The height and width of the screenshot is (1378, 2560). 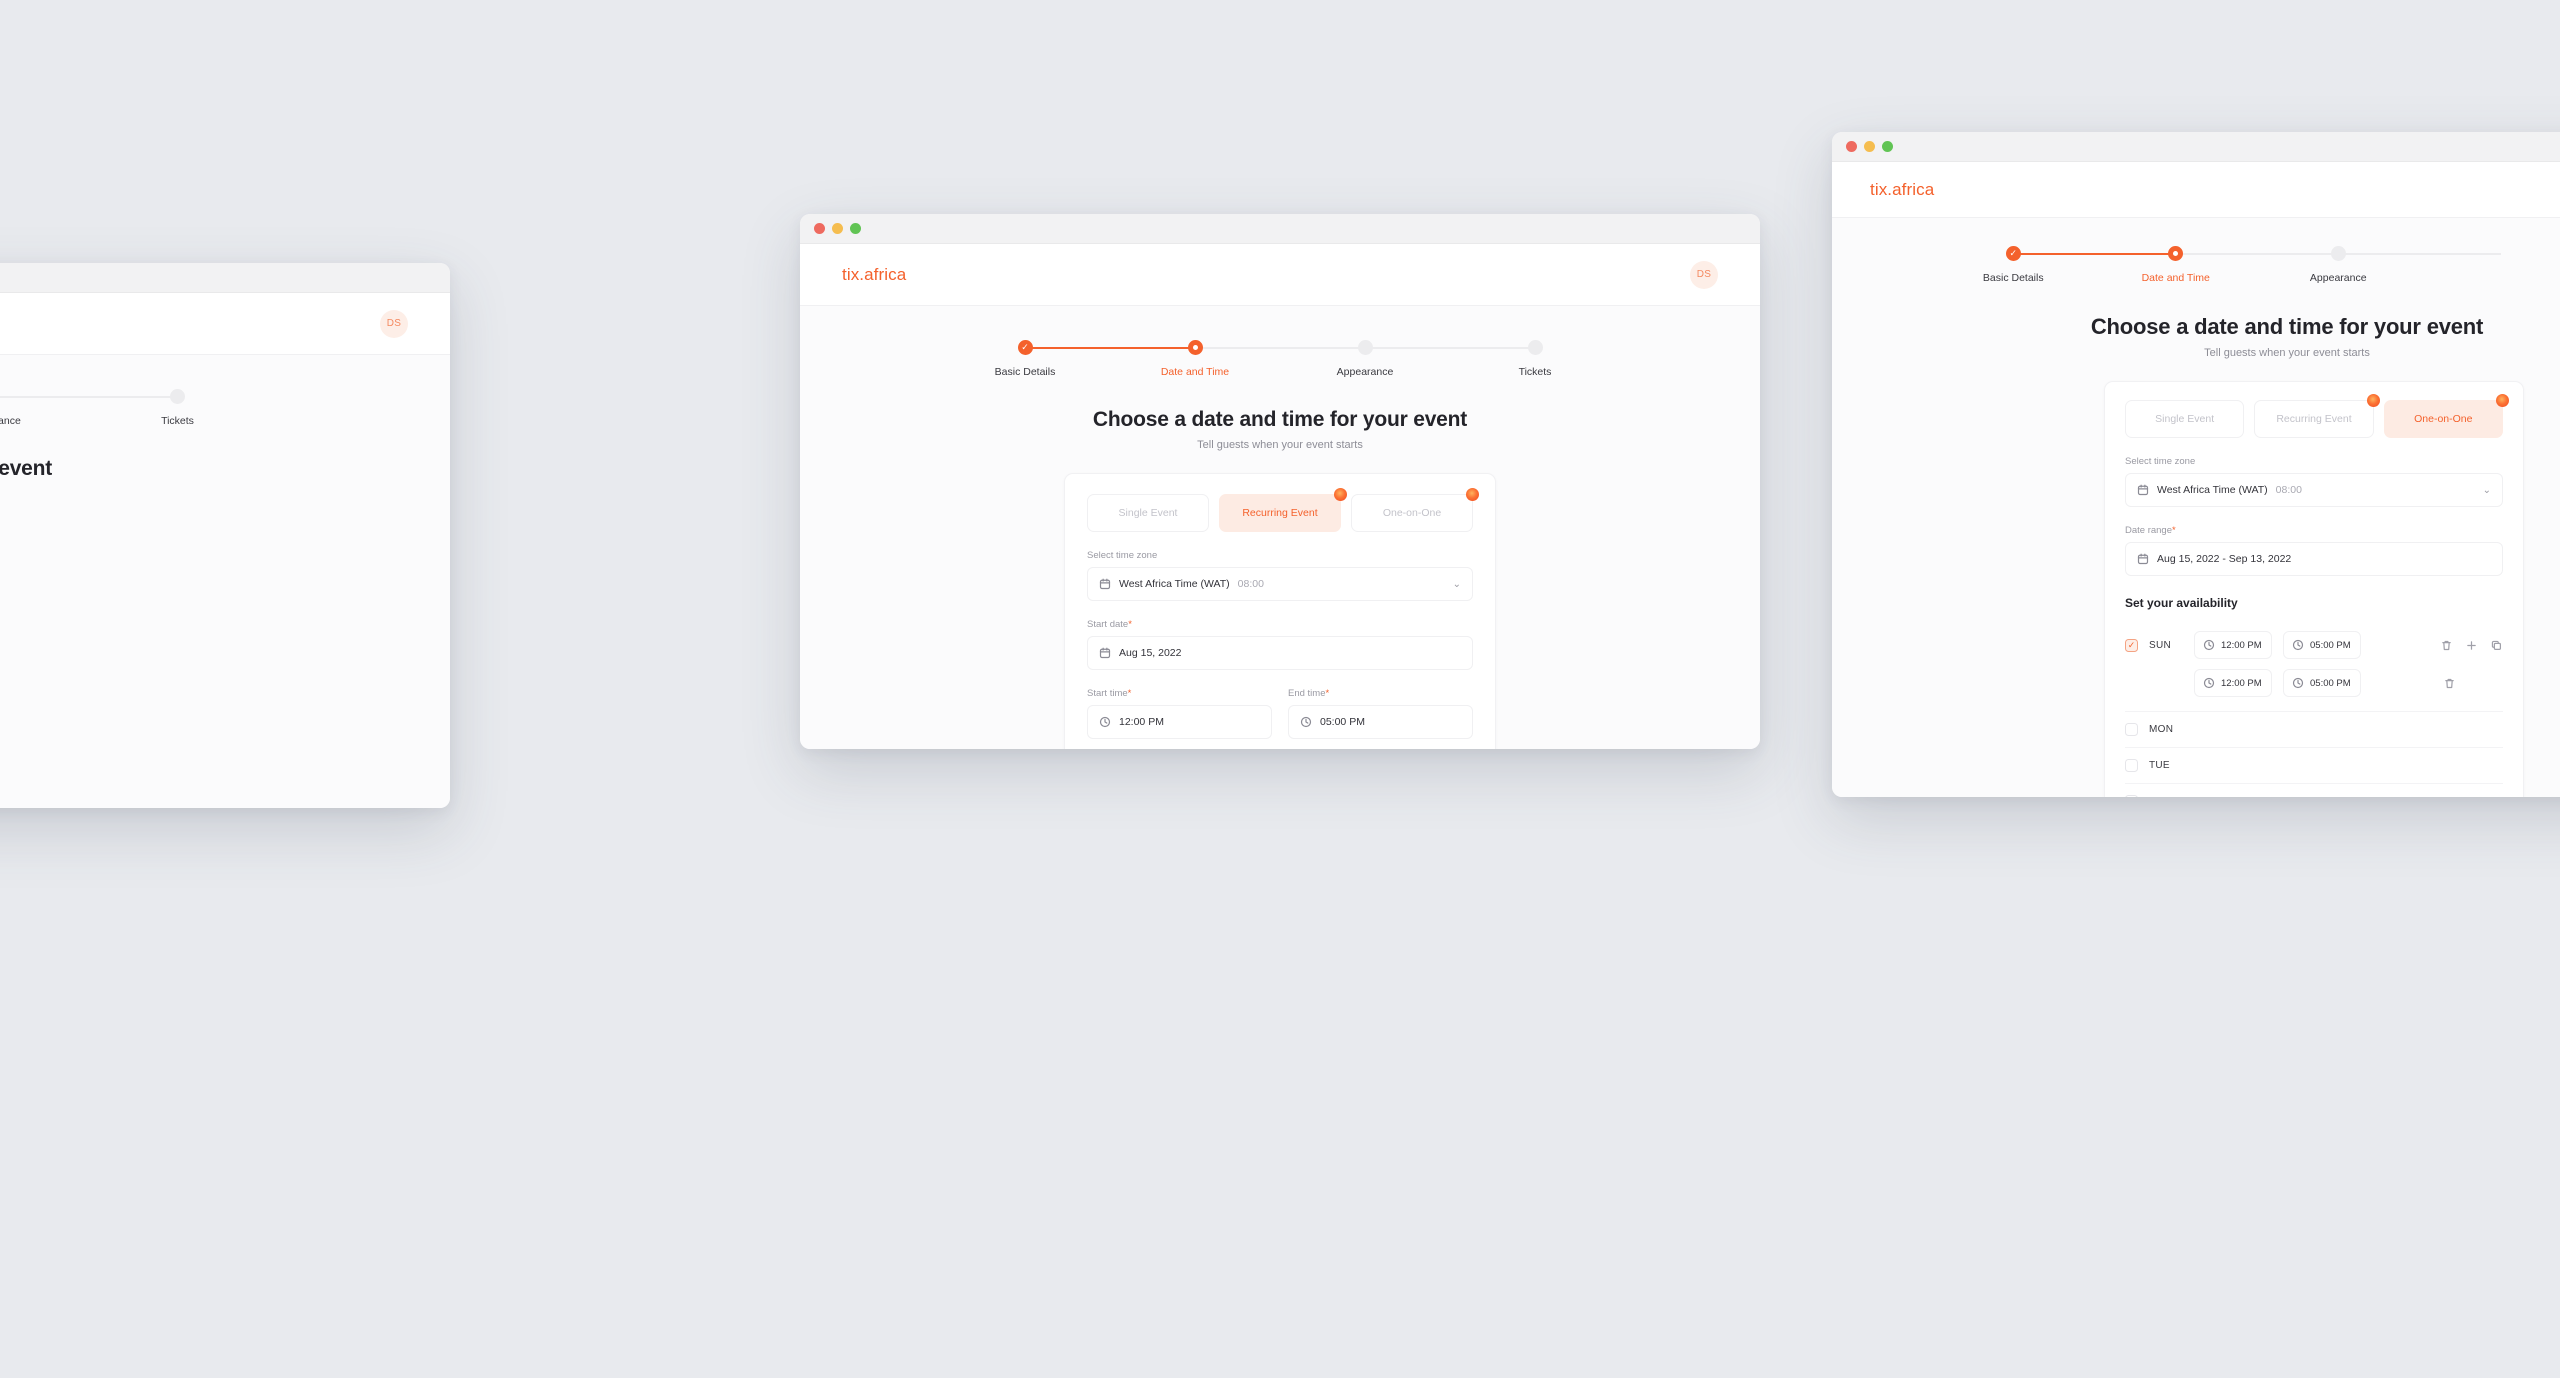 What do you see at coordinates (2131, 765) in the screenshot?
I see `day-checkbox-tue` at bounding box center [2131, 765].